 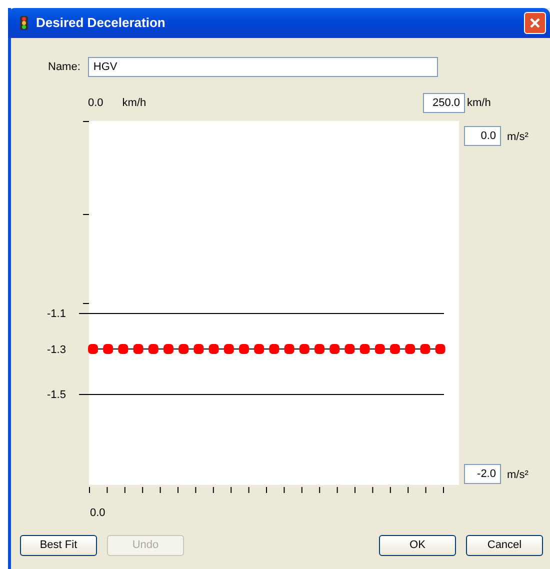 I want to click on dialog-button: Best Fit, so click(x=58, y=545).